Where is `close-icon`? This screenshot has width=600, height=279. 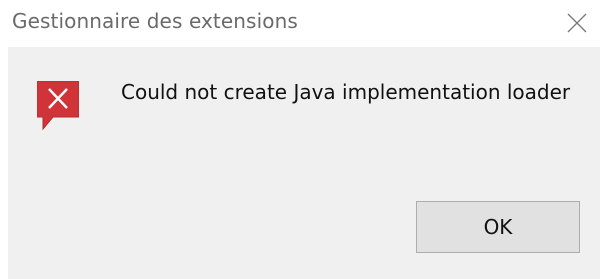
close-icon is located at coordinates (577, 23).